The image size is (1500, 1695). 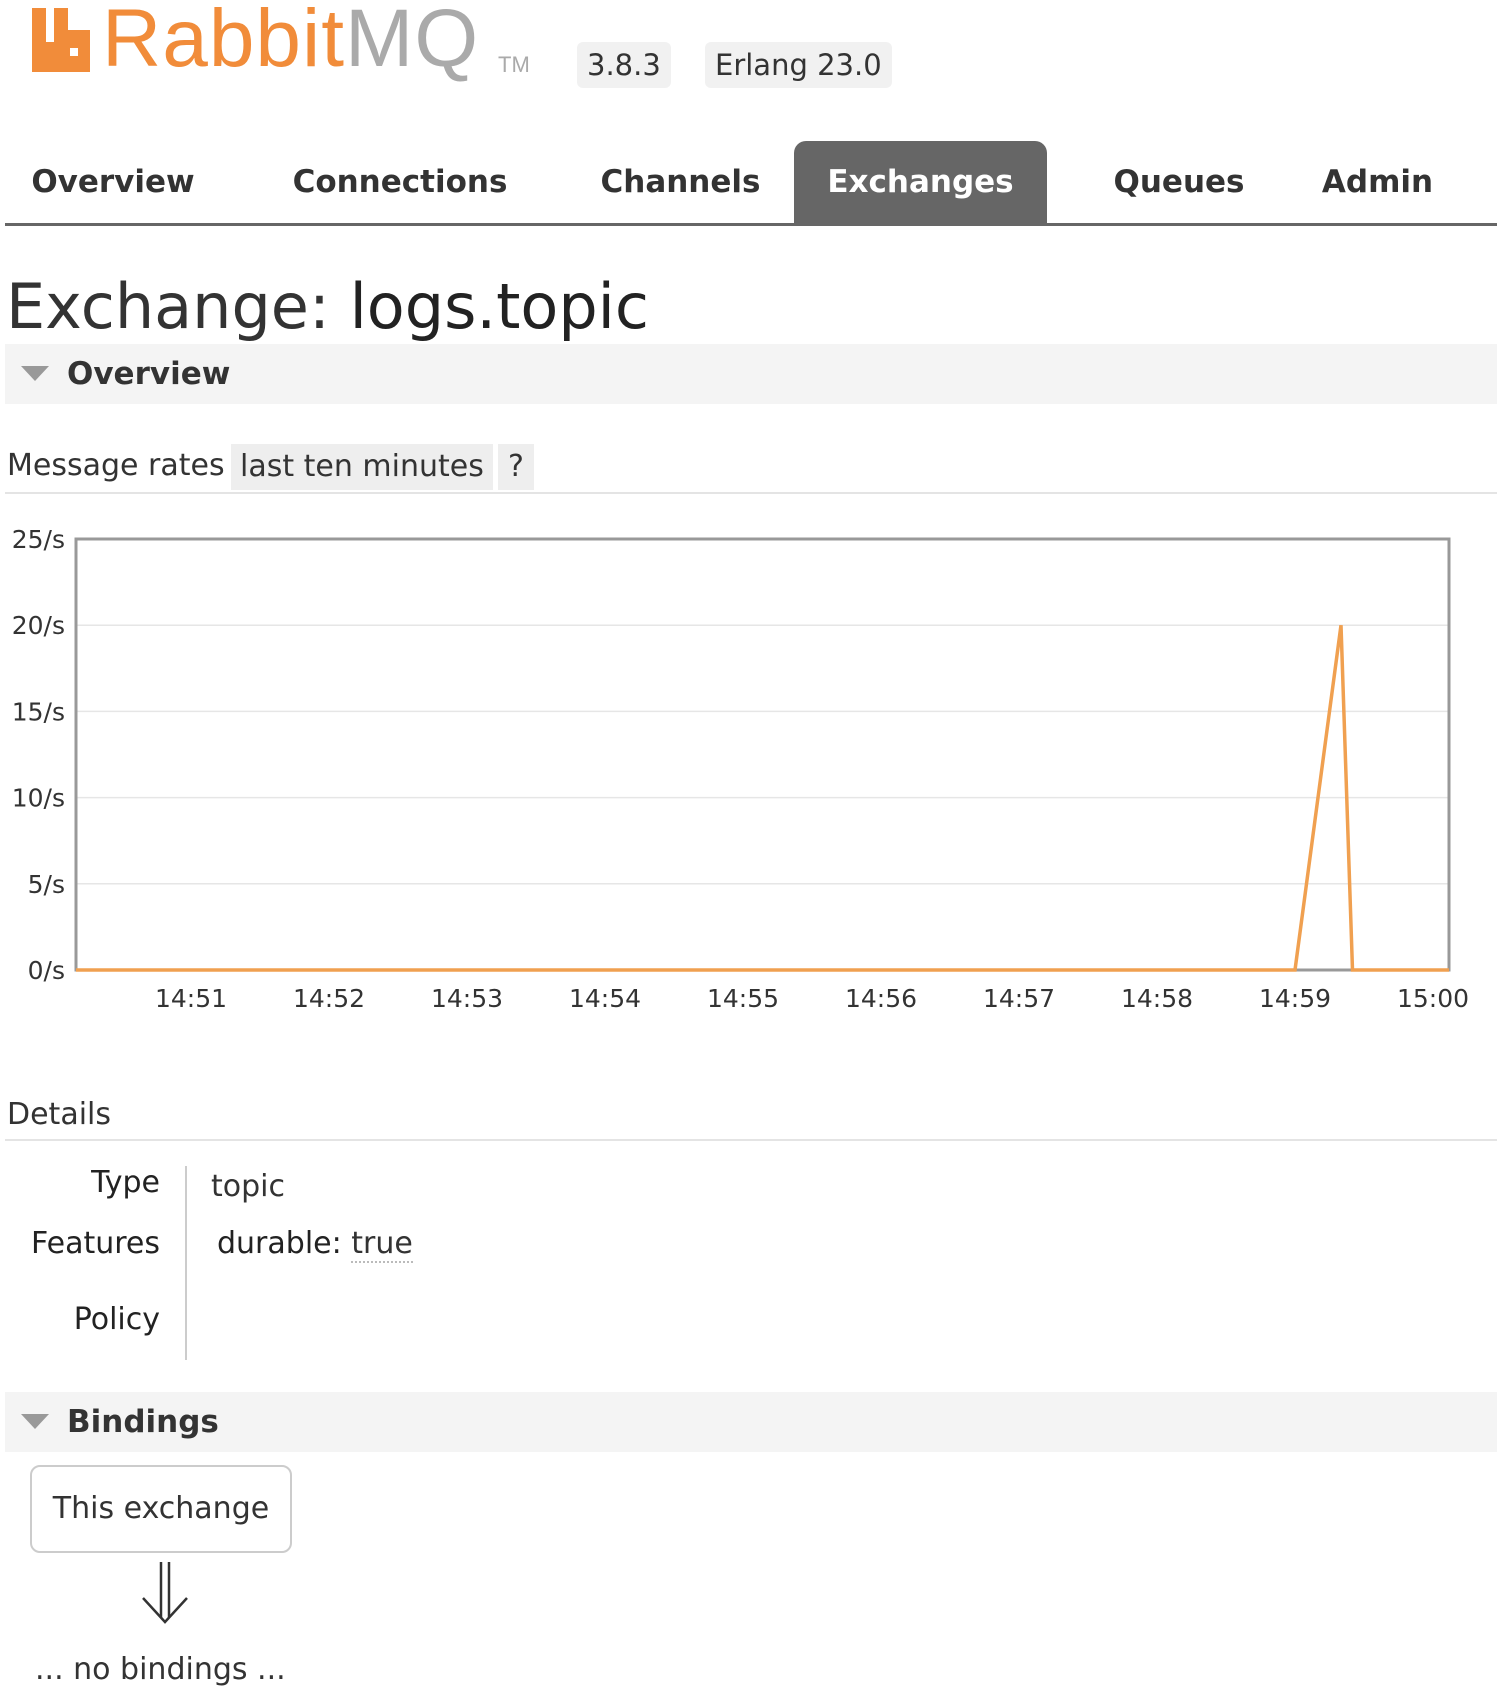 What do you see at coordinates (165, 1593) in the screenshot?
I see `down-arrow-icon` at bounding box center [165, 1593].